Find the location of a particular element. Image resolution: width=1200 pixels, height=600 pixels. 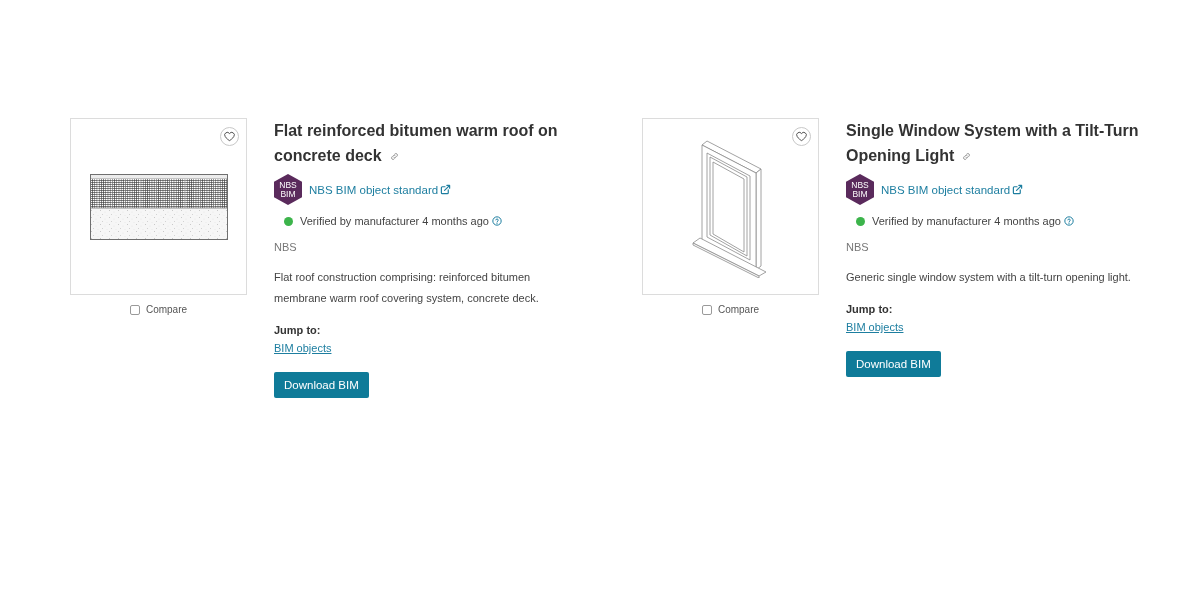

product-description: Generic single window system with a tilt-turn opening light. is located at coordinates (989, 277).